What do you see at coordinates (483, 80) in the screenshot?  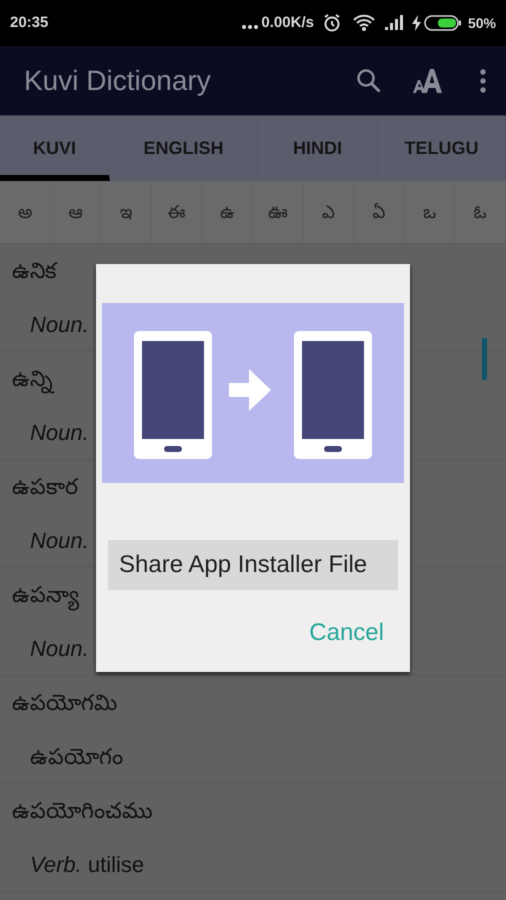 I see `more-options-icon` at bounding box center [483, 80].